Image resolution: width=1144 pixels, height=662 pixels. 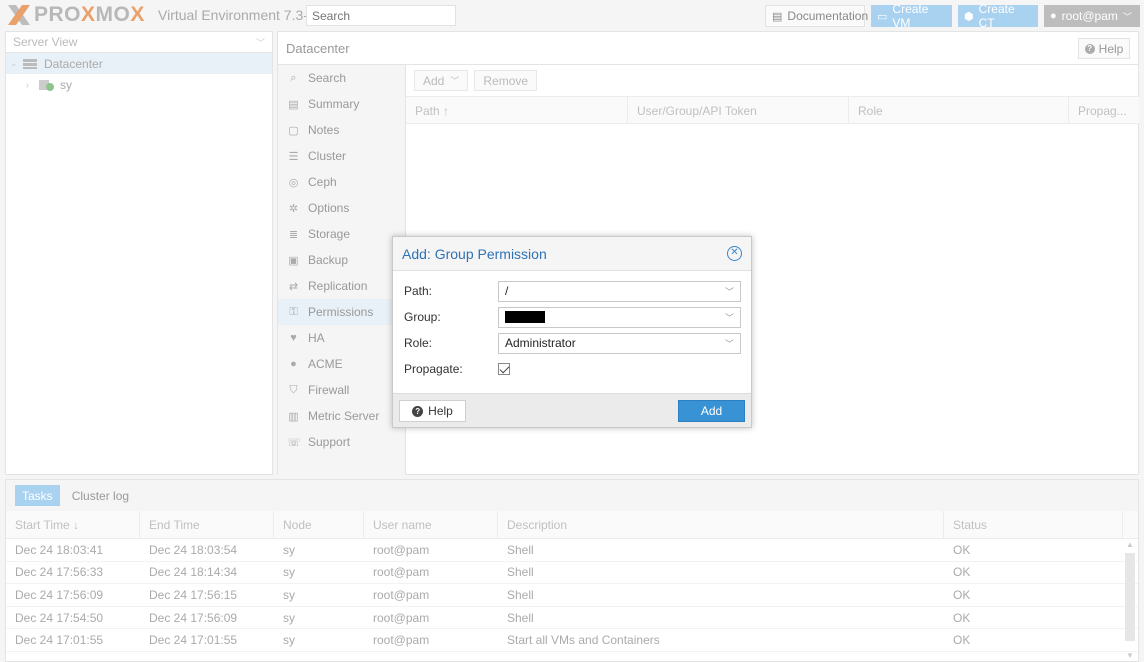 I want to click on nav-item-storage: ≣ Storage, so click(x=341, y=234).